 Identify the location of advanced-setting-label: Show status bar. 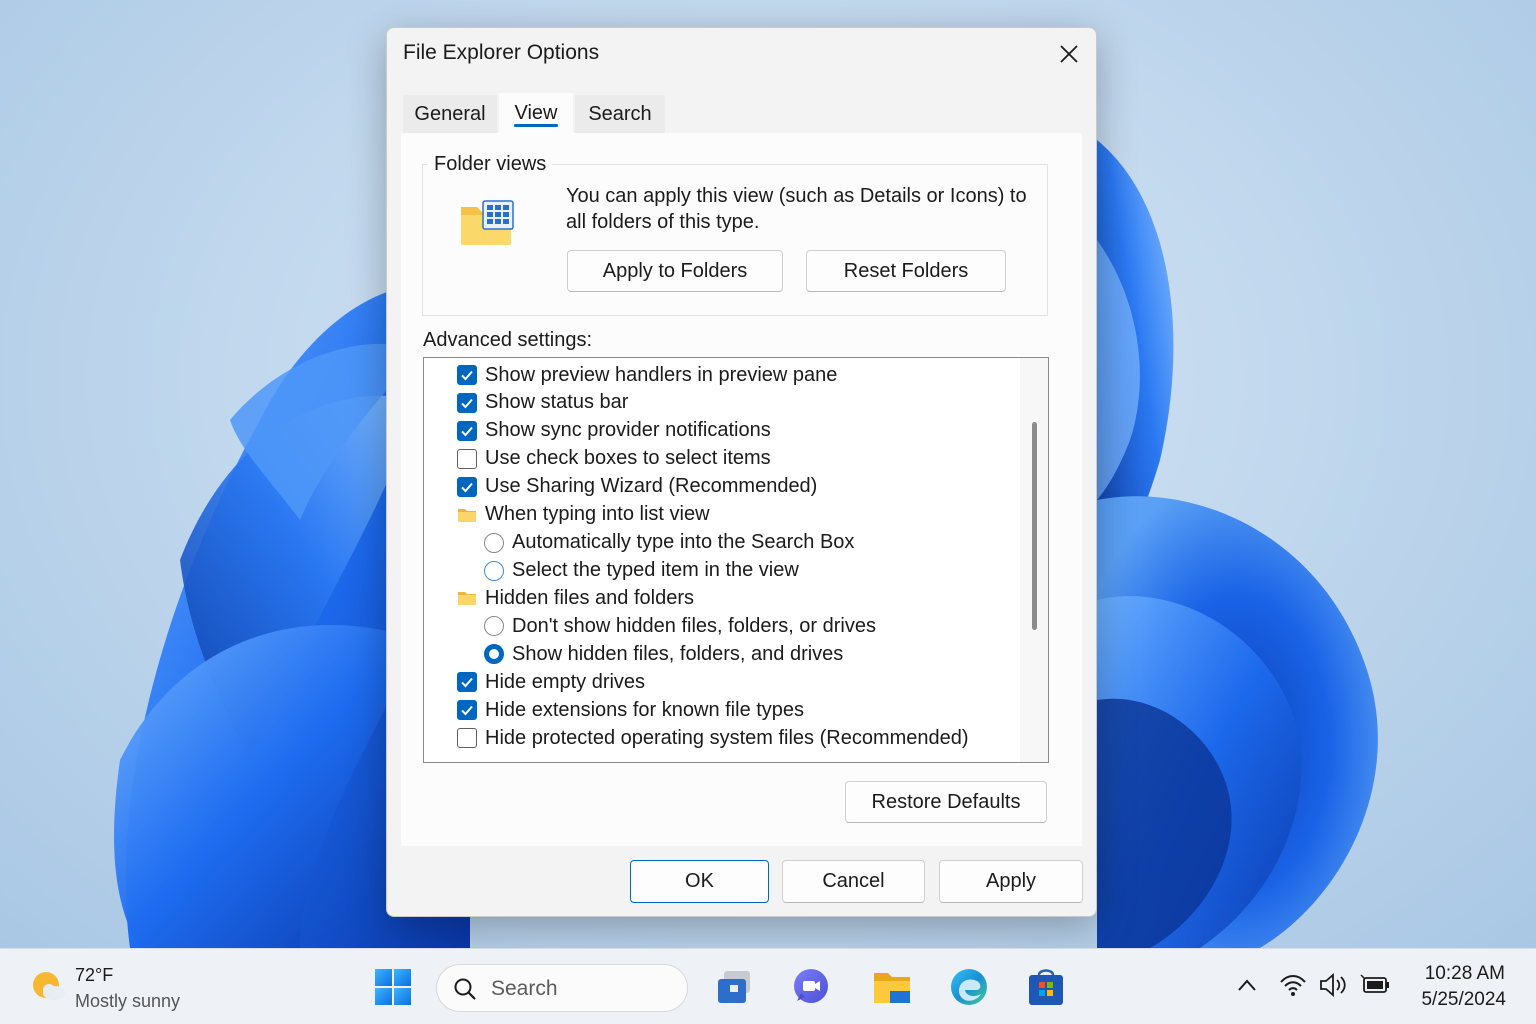
(557, 402).